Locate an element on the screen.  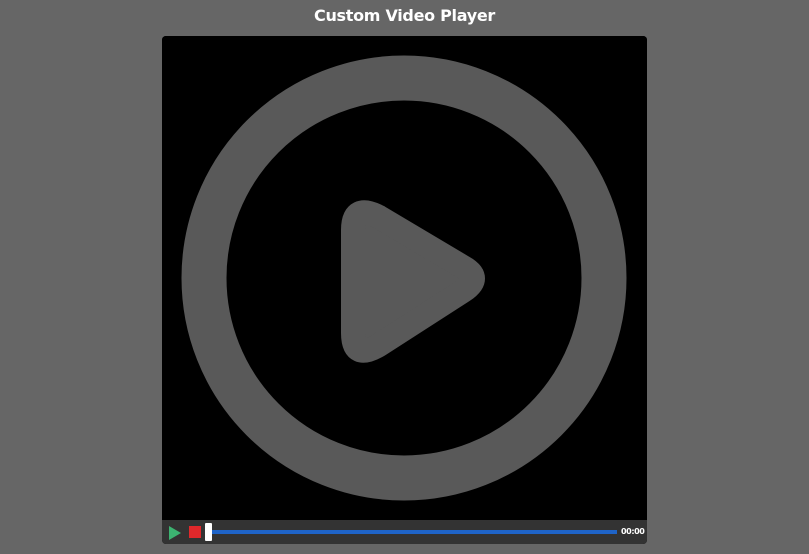
progress-scrubber is located at coordinates (208, 532).